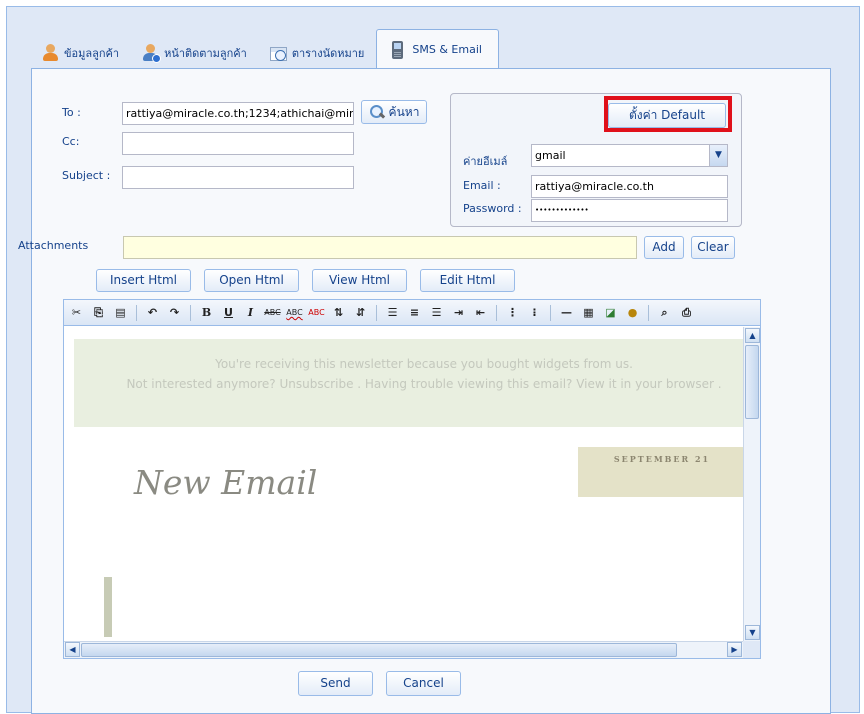 This screenshot has height=714, width=864. What do you see at coordinates (632, 312) in the screenshot?
I see `link-icon: ●` at bounding box center [632, 312].